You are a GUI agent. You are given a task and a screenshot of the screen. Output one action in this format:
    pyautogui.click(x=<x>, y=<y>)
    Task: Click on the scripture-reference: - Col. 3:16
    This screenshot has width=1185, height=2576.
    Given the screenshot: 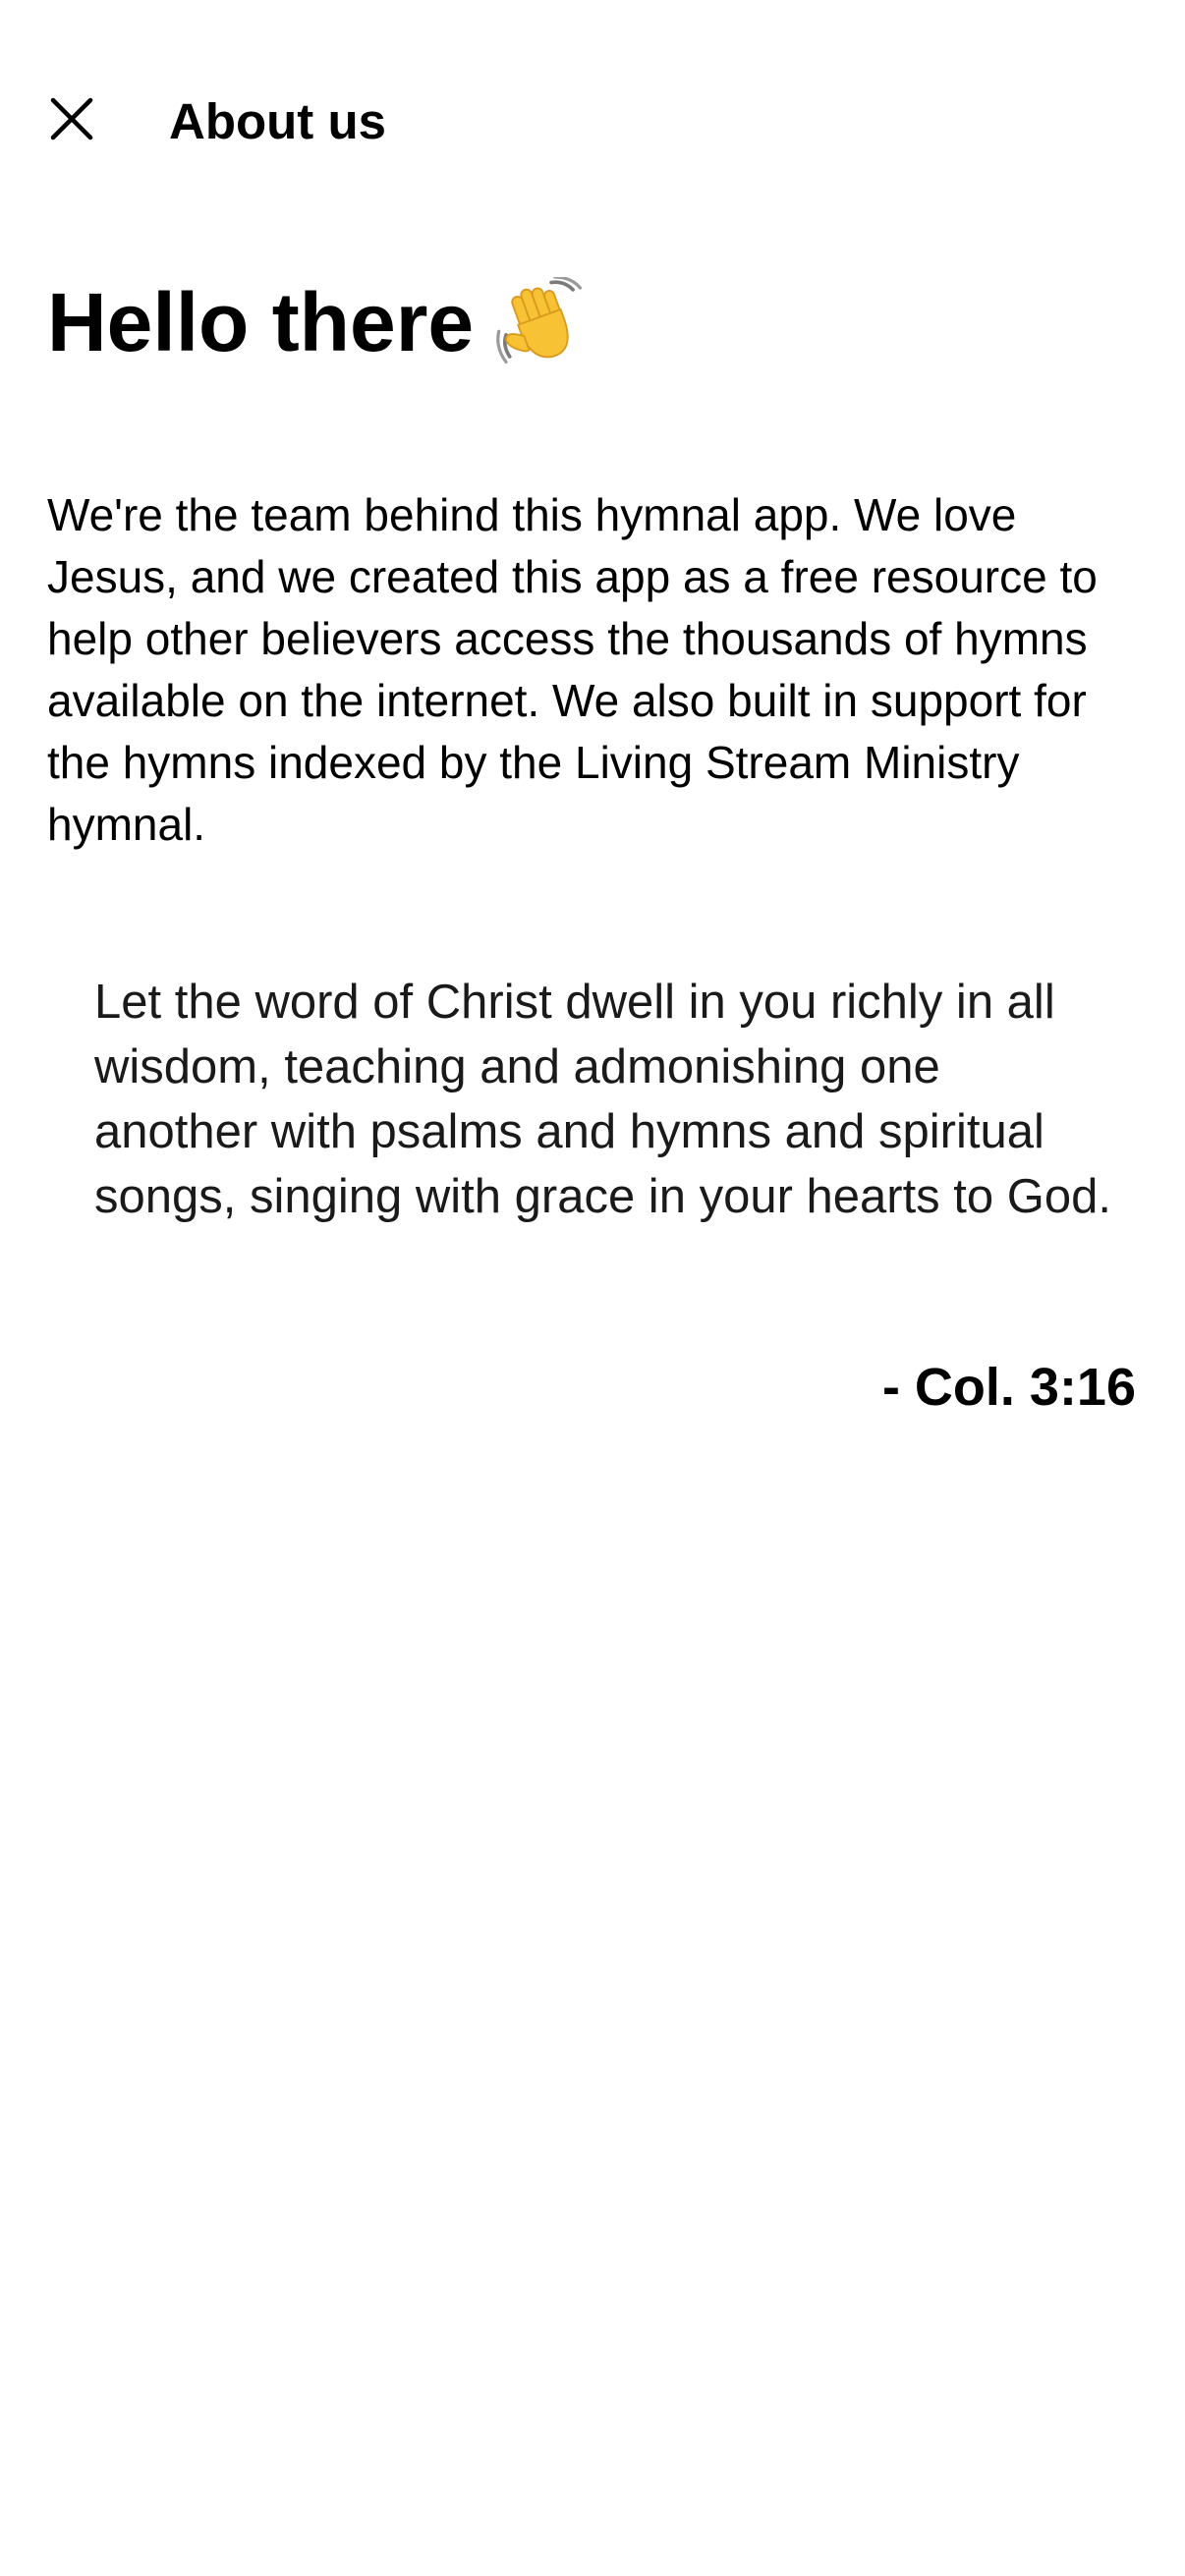 What is the action you would take?
    pyautogui.click(x=1009, y=1387)
    